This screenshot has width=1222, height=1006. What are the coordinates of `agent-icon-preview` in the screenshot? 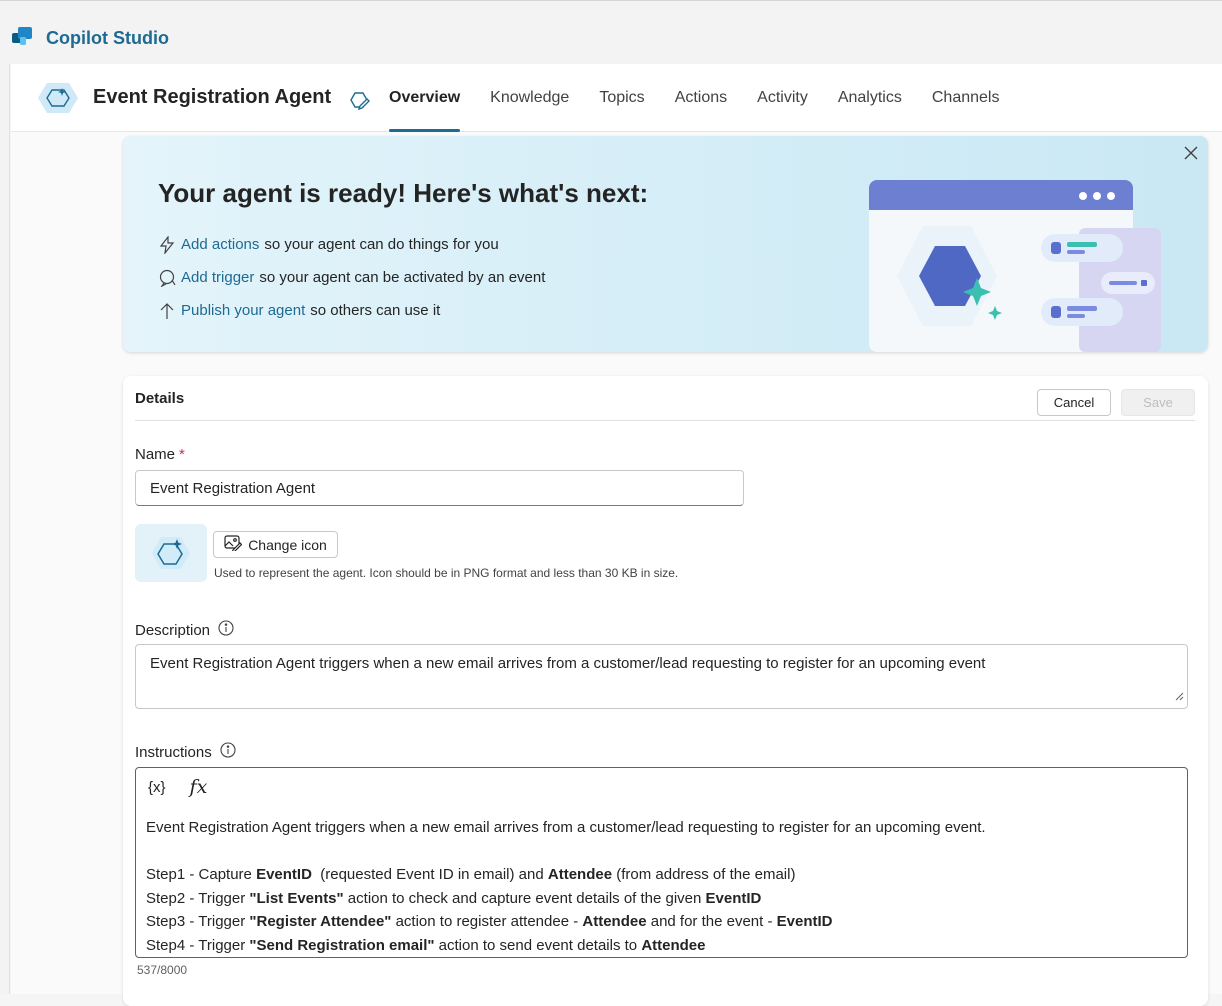 It's located at (171, 553).